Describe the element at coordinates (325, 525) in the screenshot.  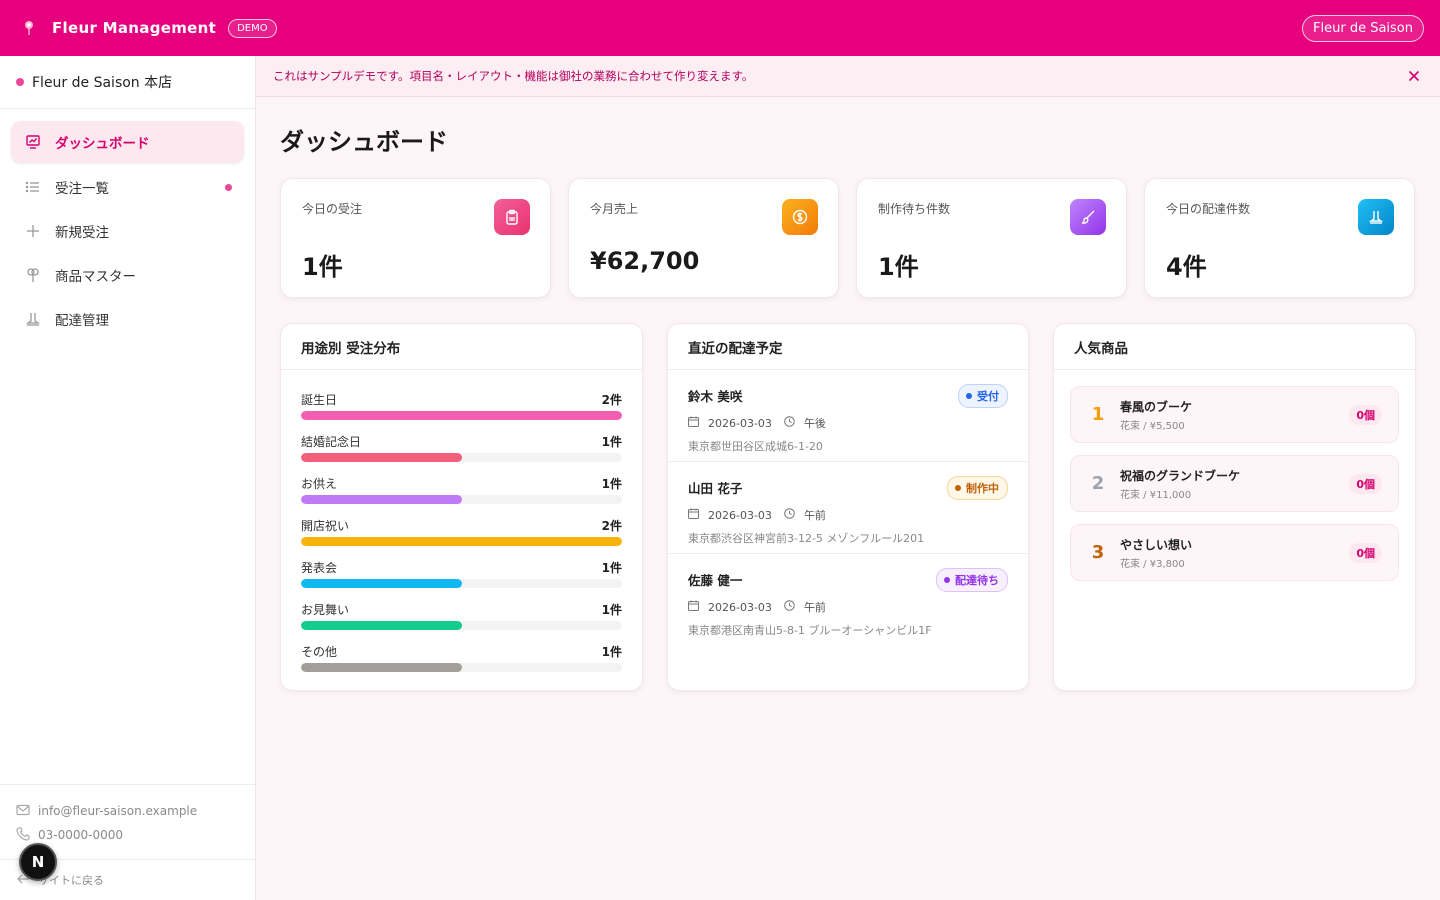
I see `distribution-label: 開店祝い` at that location.